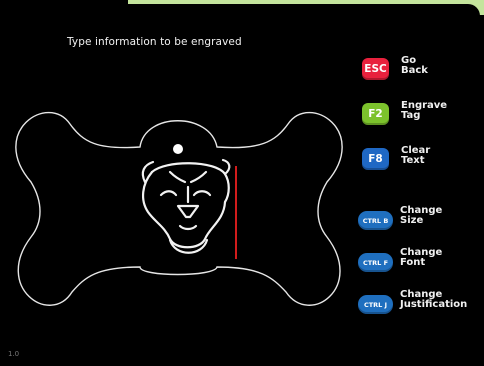 This screenshot has height=366, width=484. I want to click on engrave-tag-label: Engrave Tag, so click(424, 110).